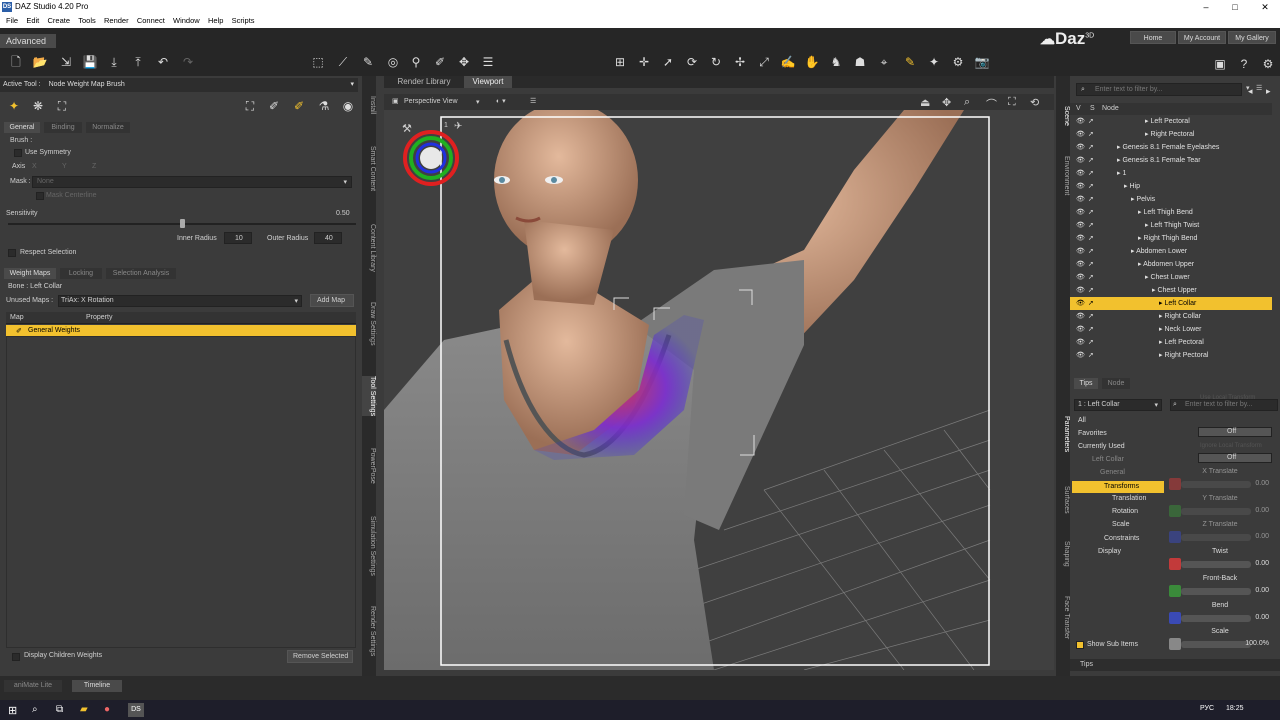  What do you see at coordinates (716, 62) in the screenshot?
I see `orbit-tool-icon: ↻` at bounding box center [716, 62].